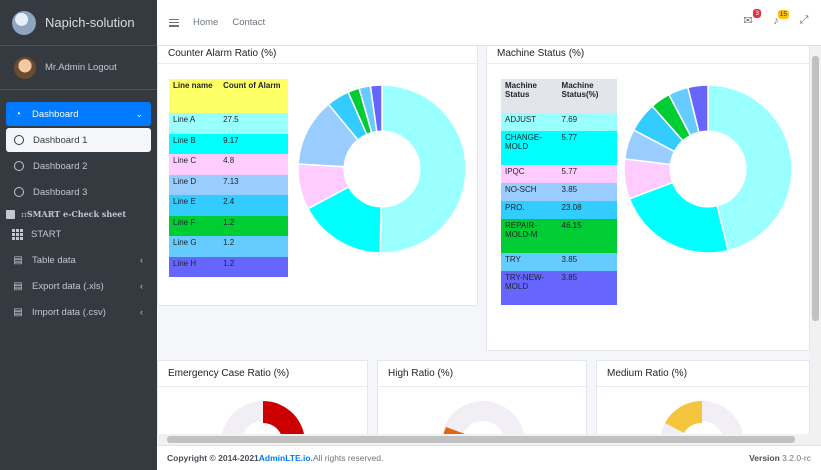 Image resolution: width=821 pixels, height=470 pixels. I want to click on vertical-scrollbar, so click(815, 245).